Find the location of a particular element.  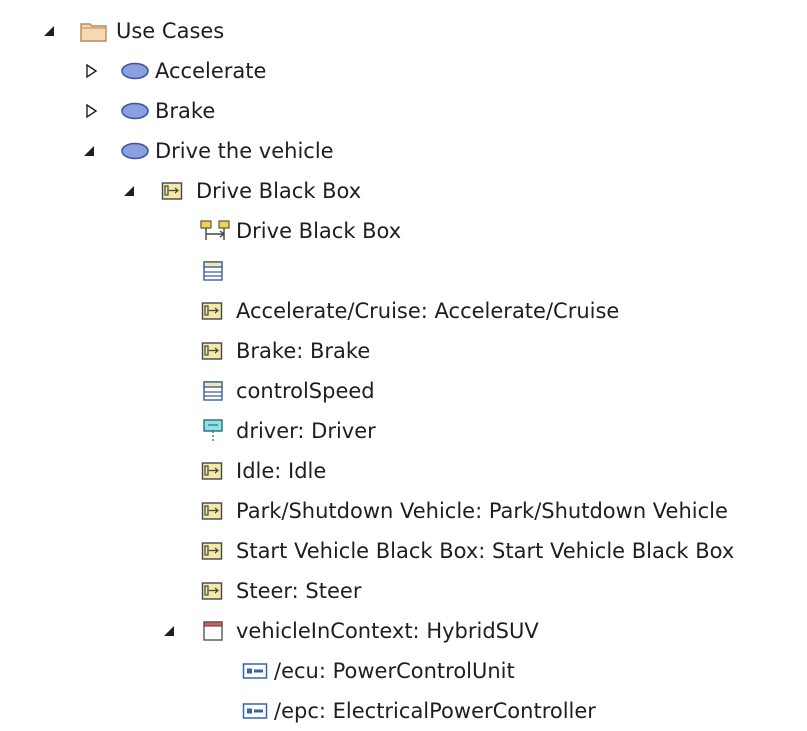

node-label: Drive the vehicle is located at coordinates (244, 151).